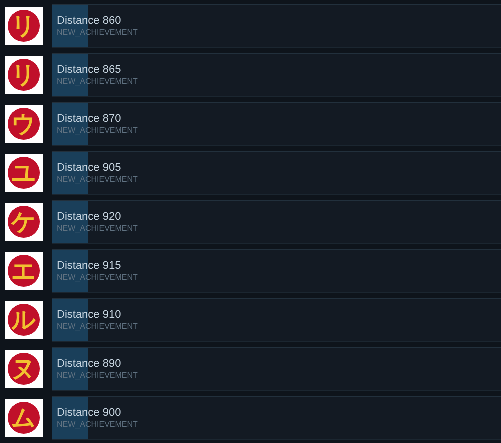 The width and height of the screenshot is (501, 443). What do you see at coordinates (24, 418) in the screenshot?
I see `achievement-icon: ム` at bounding box center [24, 418].